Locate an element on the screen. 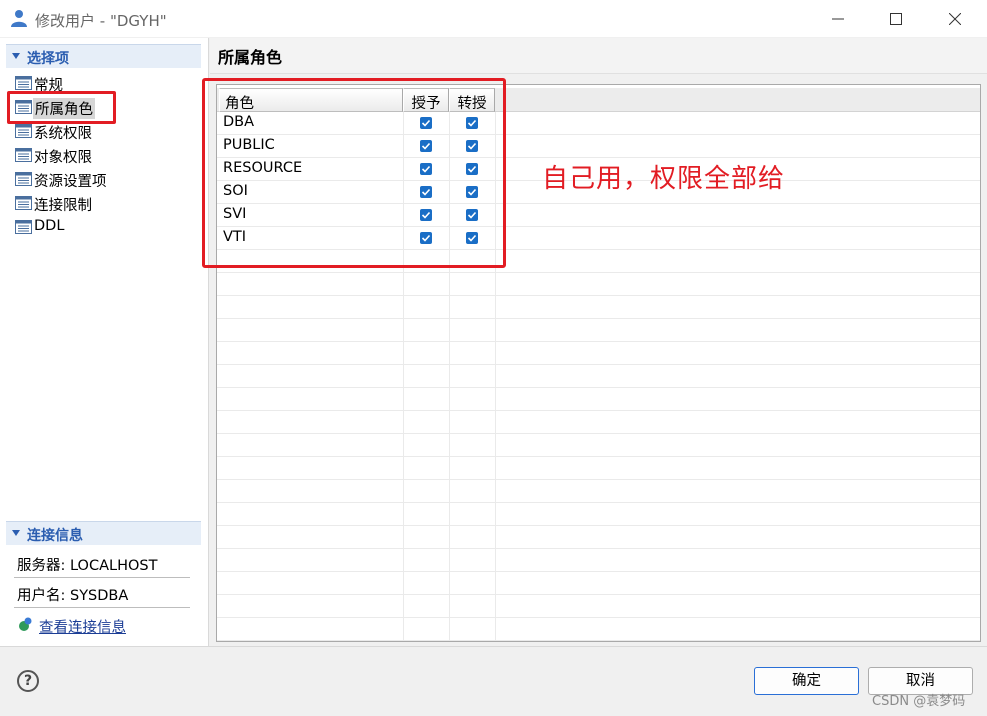  server-info: 服务器: LOCALHOST is located at coordinates (87, 566).